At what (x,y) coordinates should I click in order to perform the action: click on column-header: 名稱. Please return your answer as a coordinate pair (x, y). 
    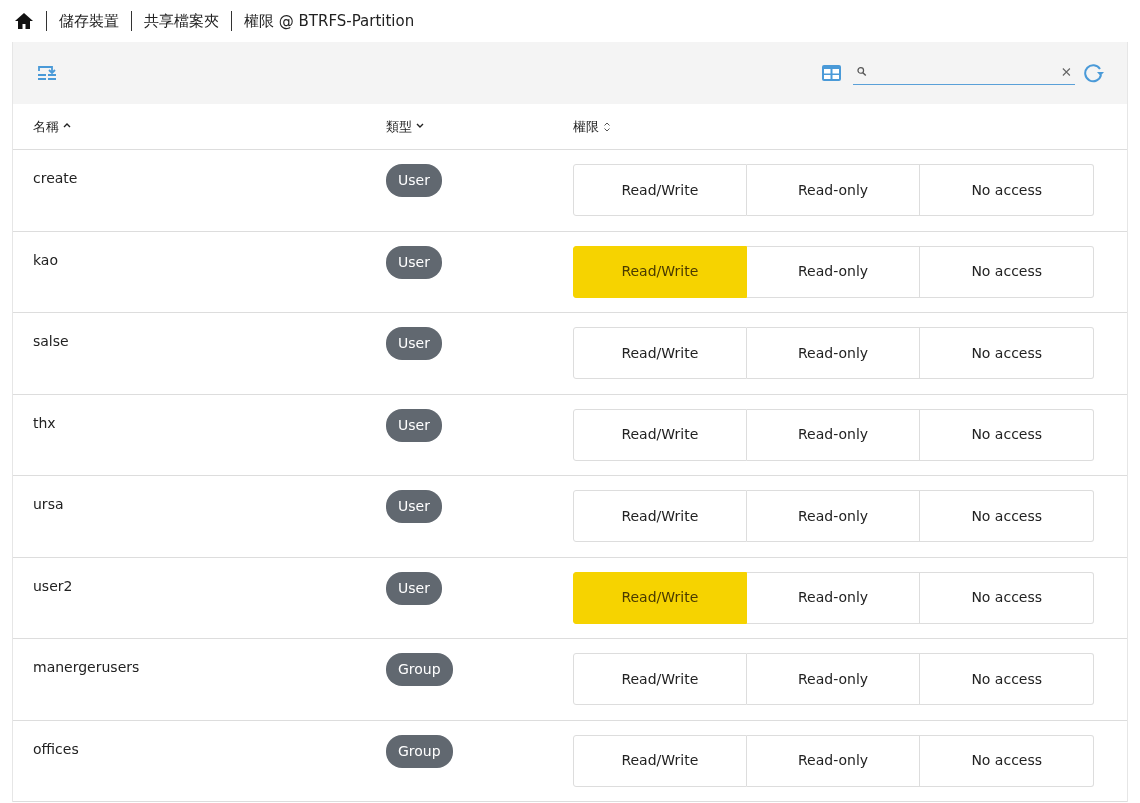
    Looking at the image, I should click on (52, 126).